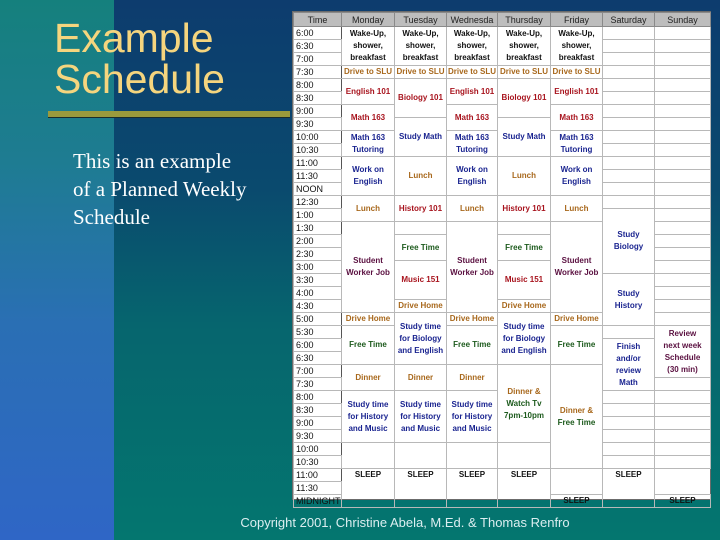 Image resolution: width=720 pixels, height=540 pixels. I want to click on event-drive-home-tuesday: Drive Home, so click(420, 306).